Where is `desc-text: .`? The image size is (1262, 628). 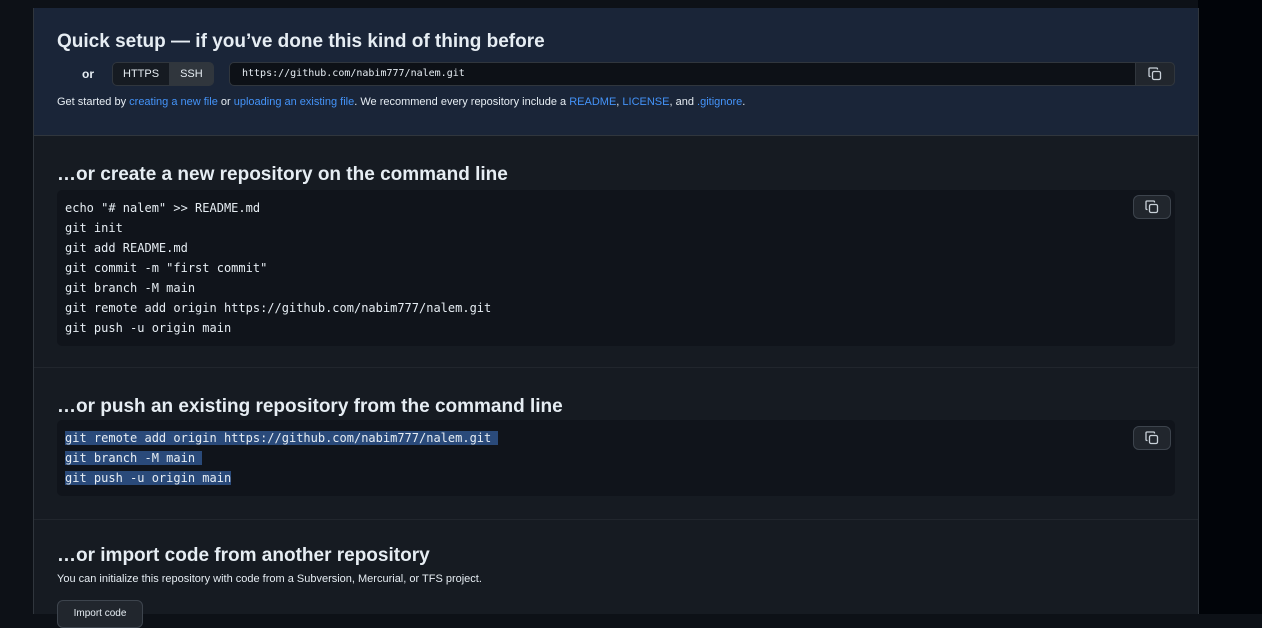
desc-text: . is located at coordinates (744, 102).